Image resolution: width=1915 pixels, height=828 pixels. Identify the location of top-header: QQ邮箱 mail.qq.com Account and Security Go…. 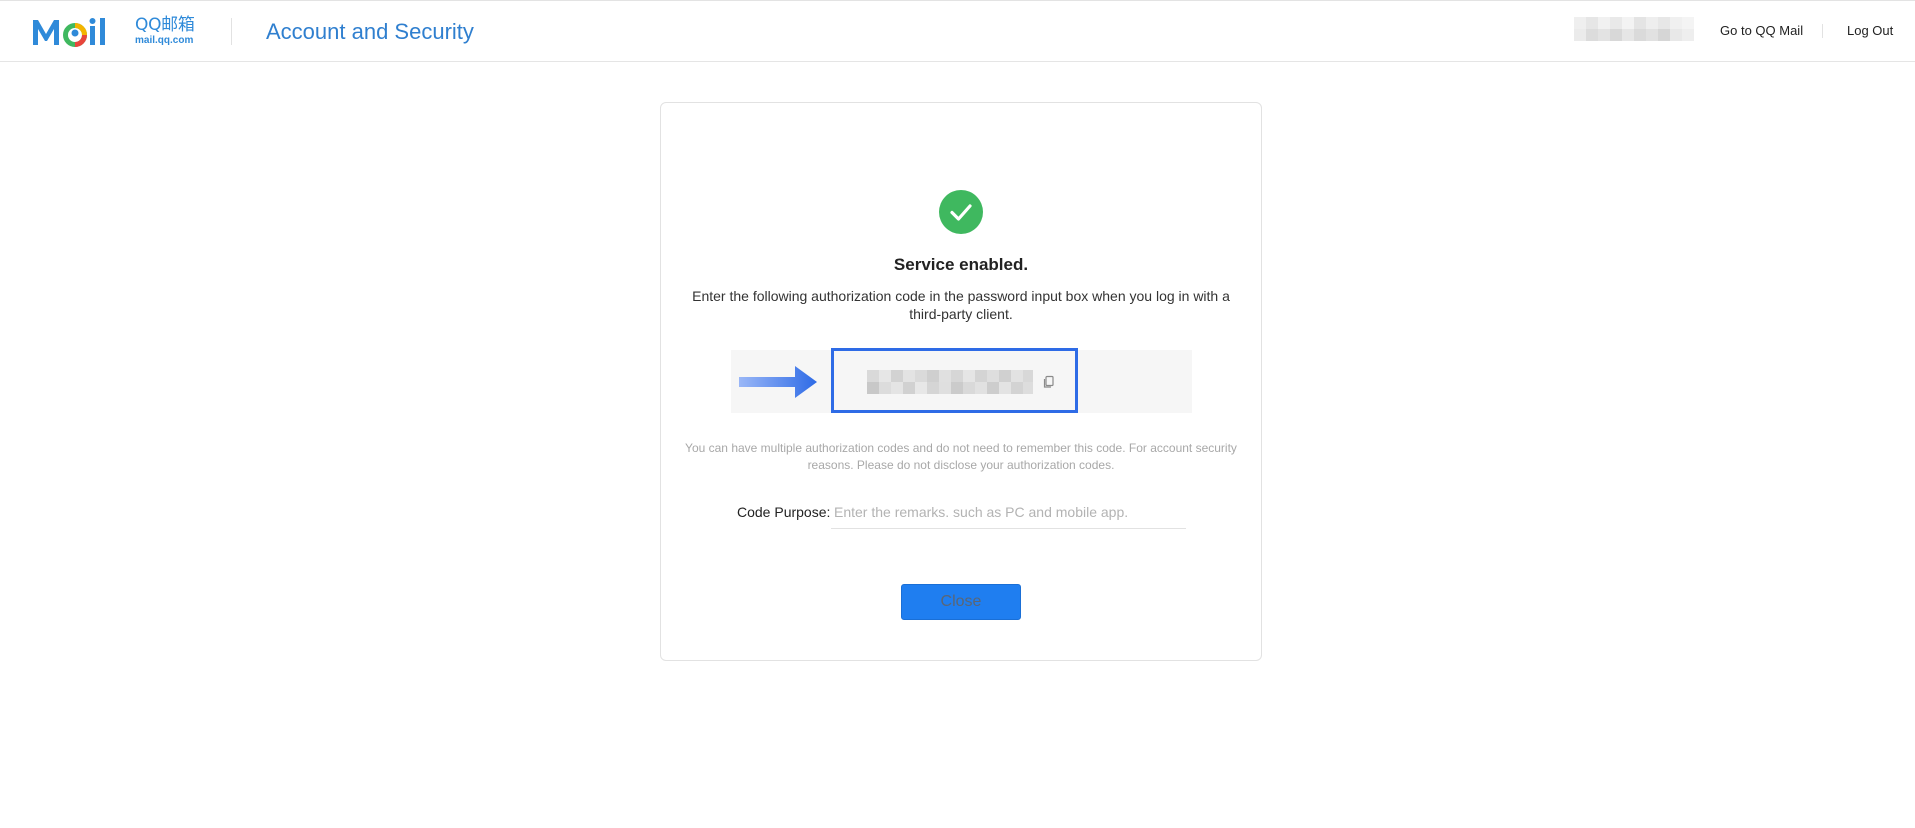
(957, 31).